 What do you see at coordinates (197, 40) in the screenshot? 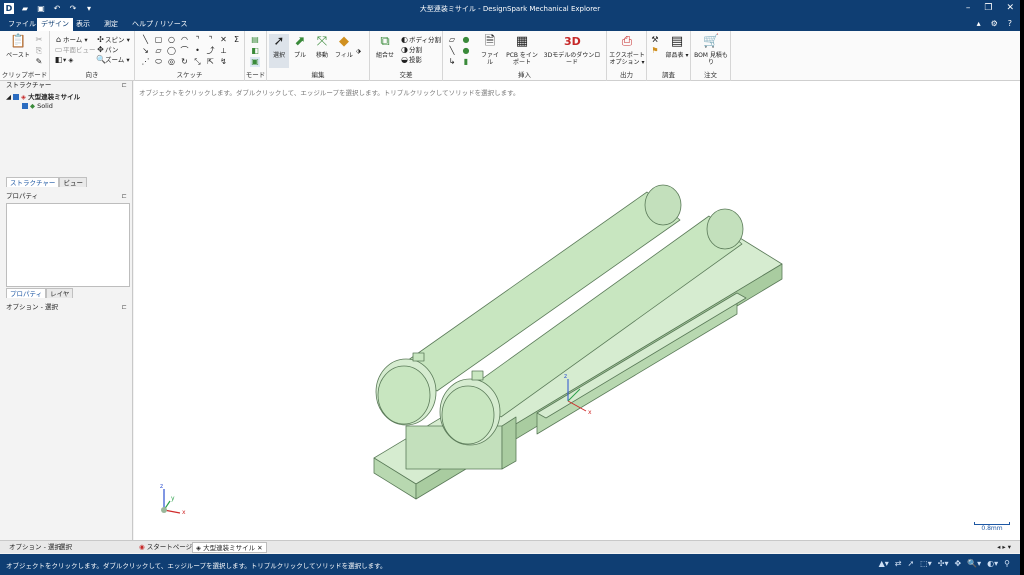
I see `corner-icon: ⌝` at bounding box center [197, 40].